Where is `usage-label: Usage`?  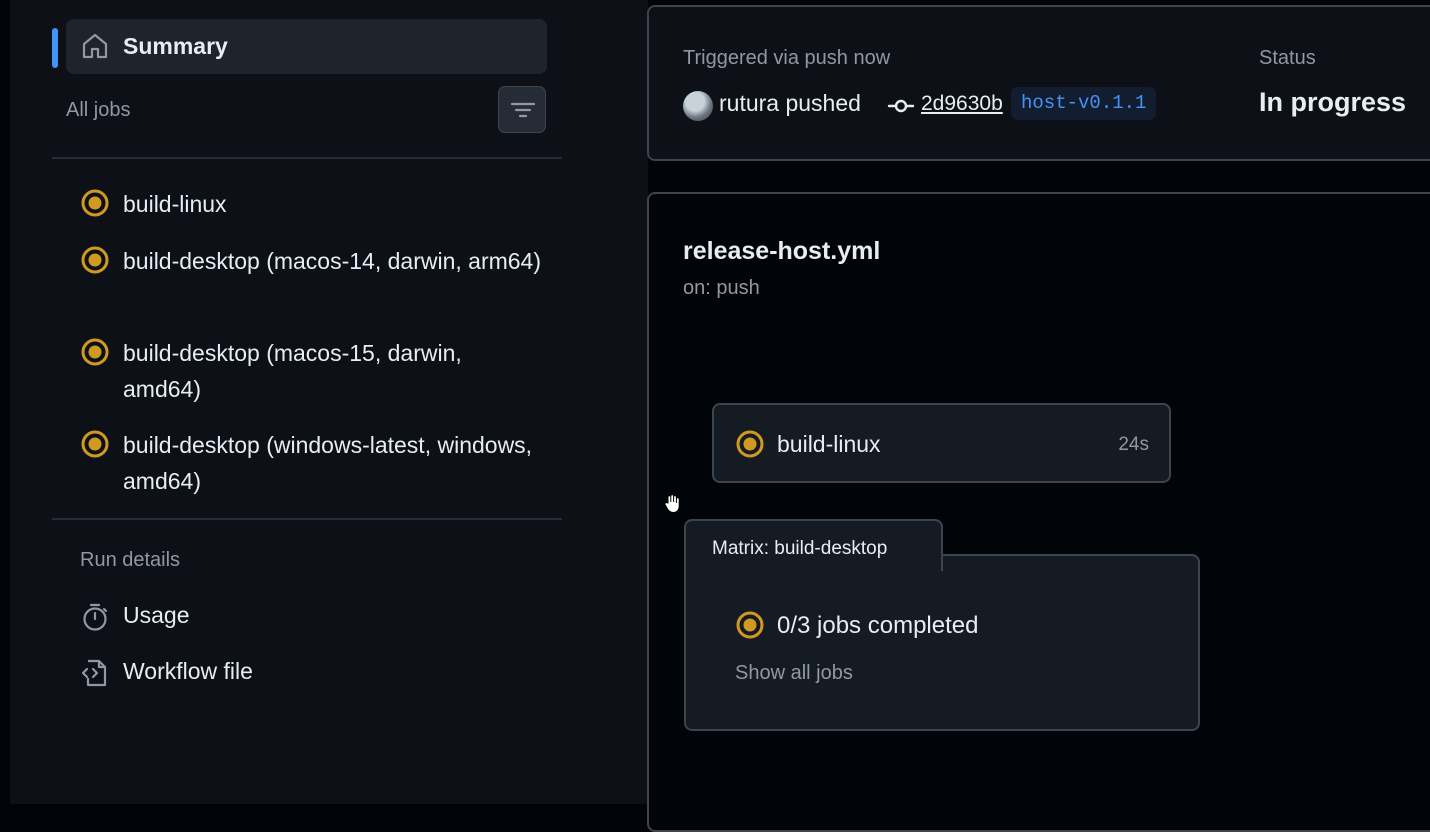
usage-label: Usage is located at coordinates (156, 615).